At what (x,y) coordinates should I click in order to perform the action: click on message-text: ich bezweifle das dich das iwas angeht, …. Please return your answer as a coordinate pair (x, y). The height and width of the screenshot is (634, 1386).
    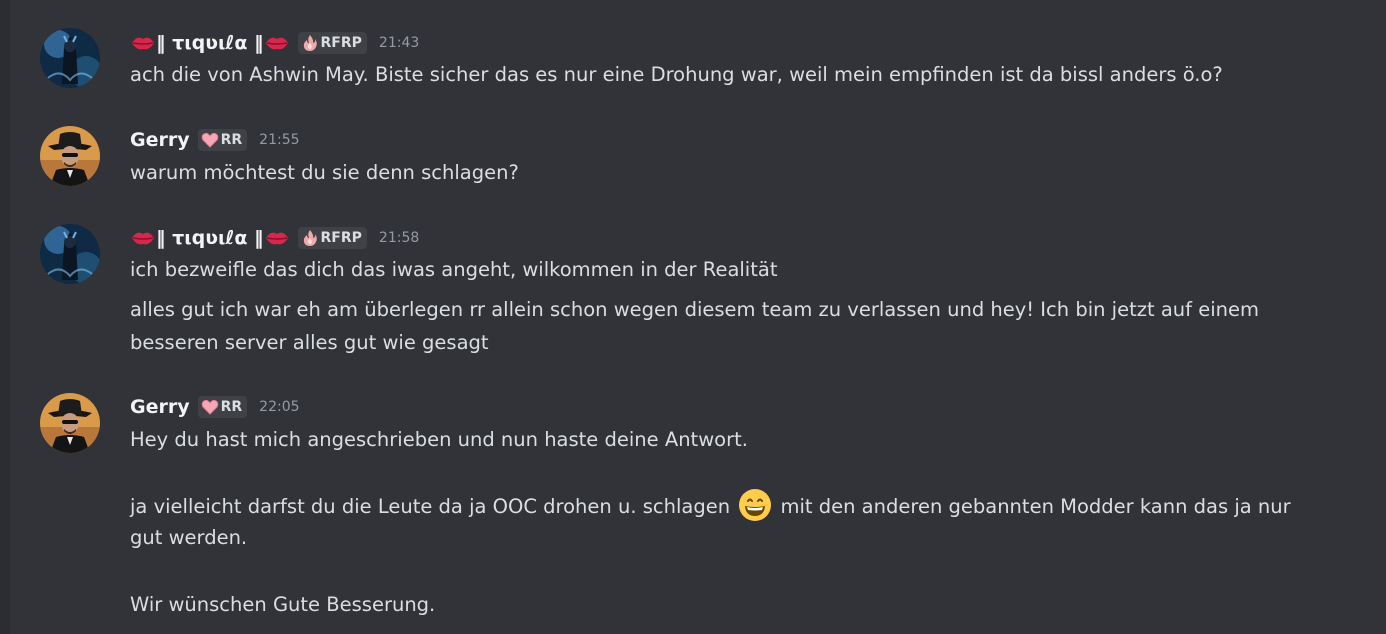
    Looking at the image, I should click on (454, 269).